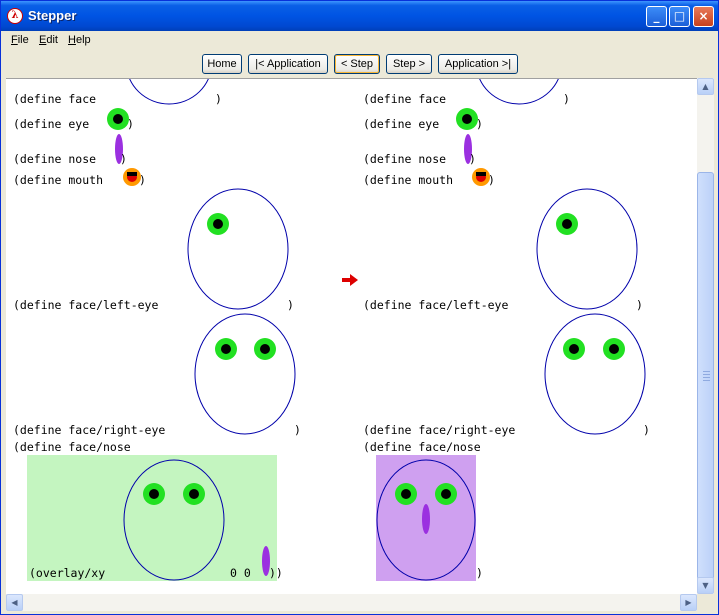  What do you see at coordinates (169, 92) in the screenshot?
I see `face-image-top` at bounding box center [169, 92].